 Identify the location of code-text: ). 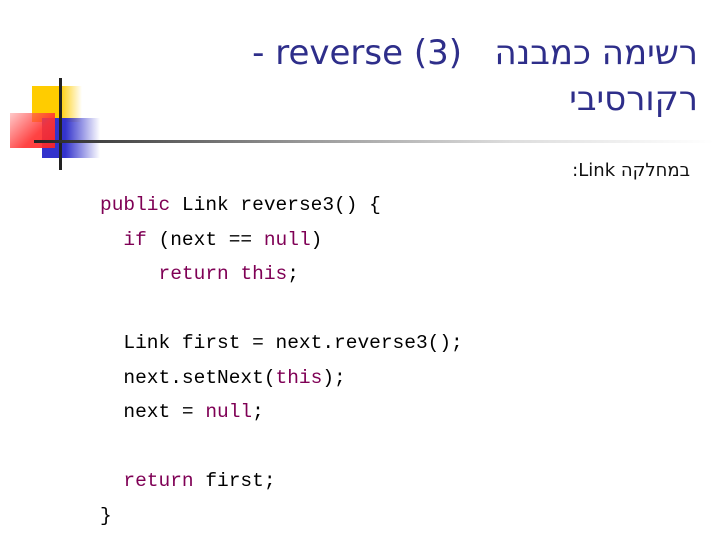
(316, 239).